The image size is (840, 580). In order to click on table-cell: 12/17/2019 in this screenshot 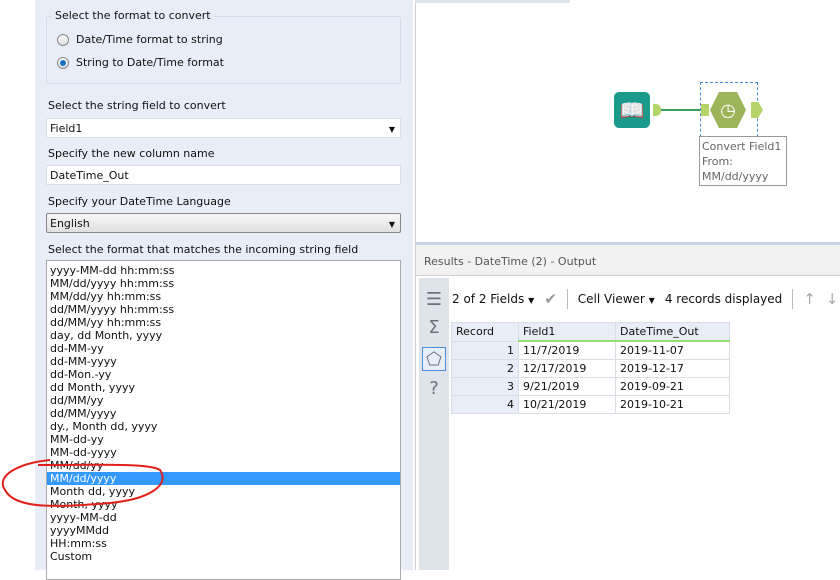, I will do `click(567, 368)`.